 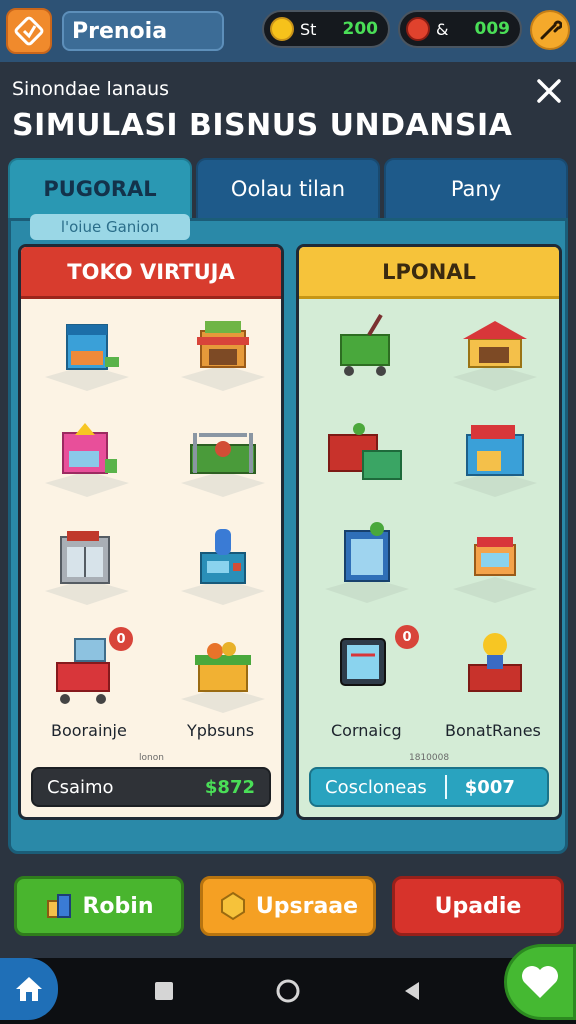 What do you see at coordinates (232, 906) in the screenshot?
I see `badge-icon` at bounding box center [232, 906].